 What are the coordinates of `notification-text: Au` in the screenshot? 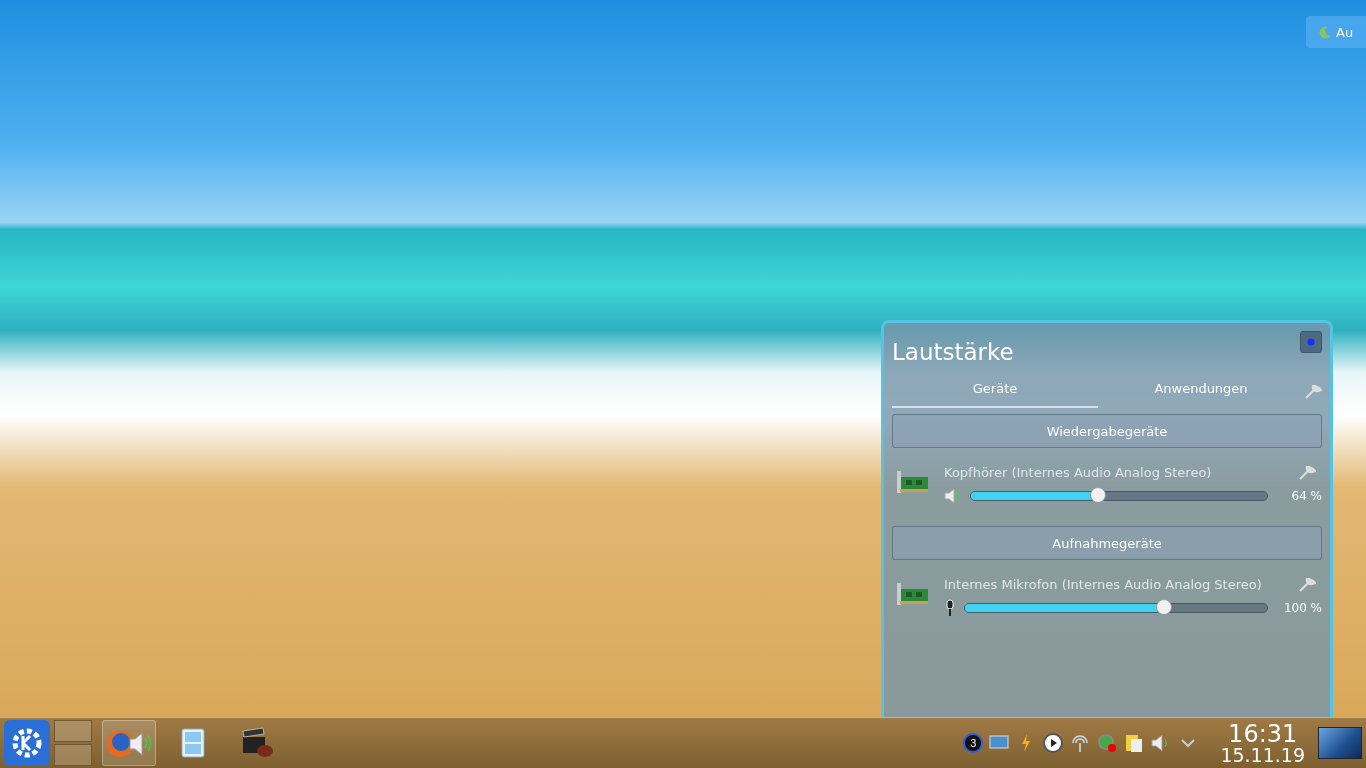 It's located at (1345, 32).